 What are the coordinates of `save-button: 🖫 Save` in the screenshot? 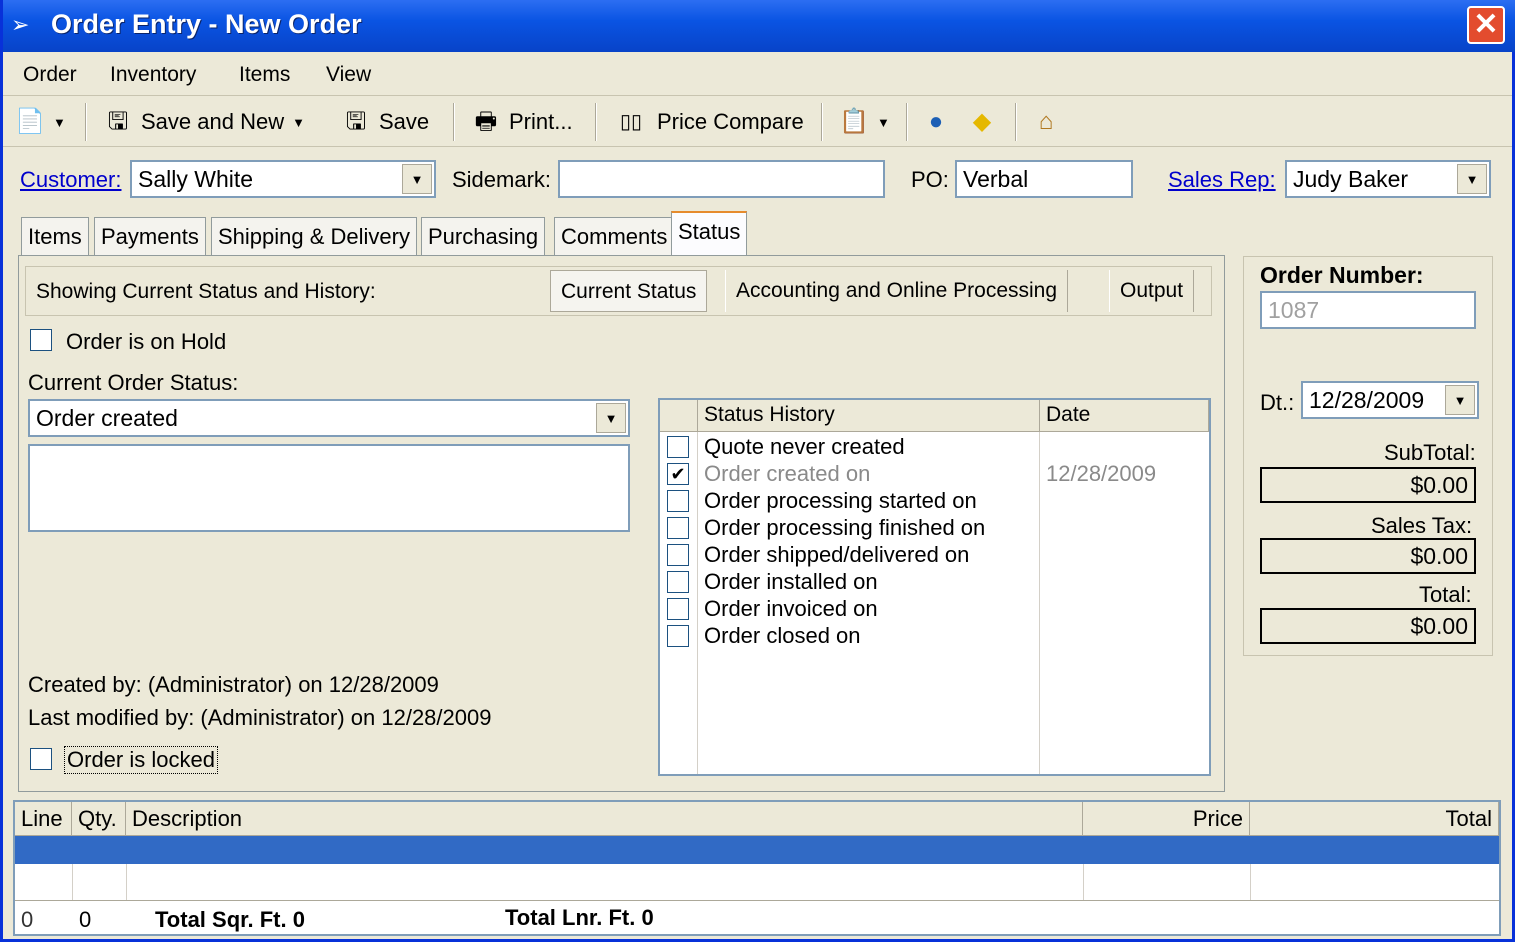 It's located at (385, 122).